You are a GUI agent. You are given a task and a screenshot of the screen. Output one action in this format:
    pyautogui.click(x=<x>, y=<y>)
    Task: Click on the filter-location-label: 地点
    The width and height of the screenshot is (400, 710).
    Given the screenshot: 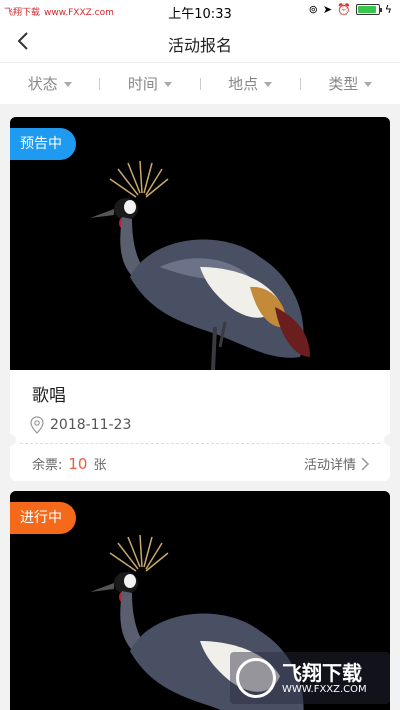 What is the action you would take?
    pyautogui.click(x=243, y=84)
    